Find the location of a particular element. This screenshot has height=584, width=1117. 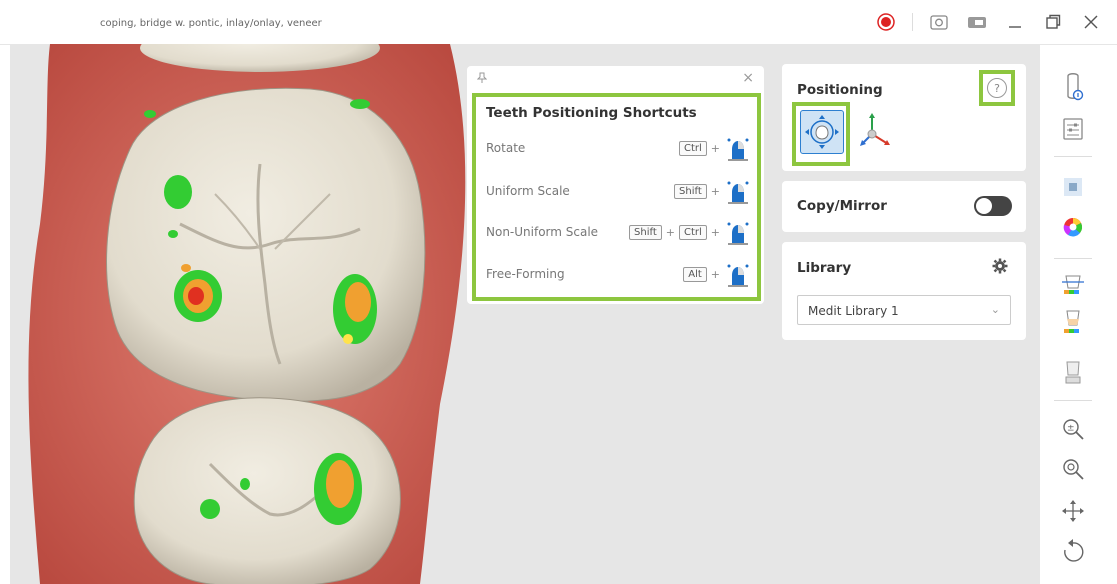

pin-icon is located at coordinates (482, 79).